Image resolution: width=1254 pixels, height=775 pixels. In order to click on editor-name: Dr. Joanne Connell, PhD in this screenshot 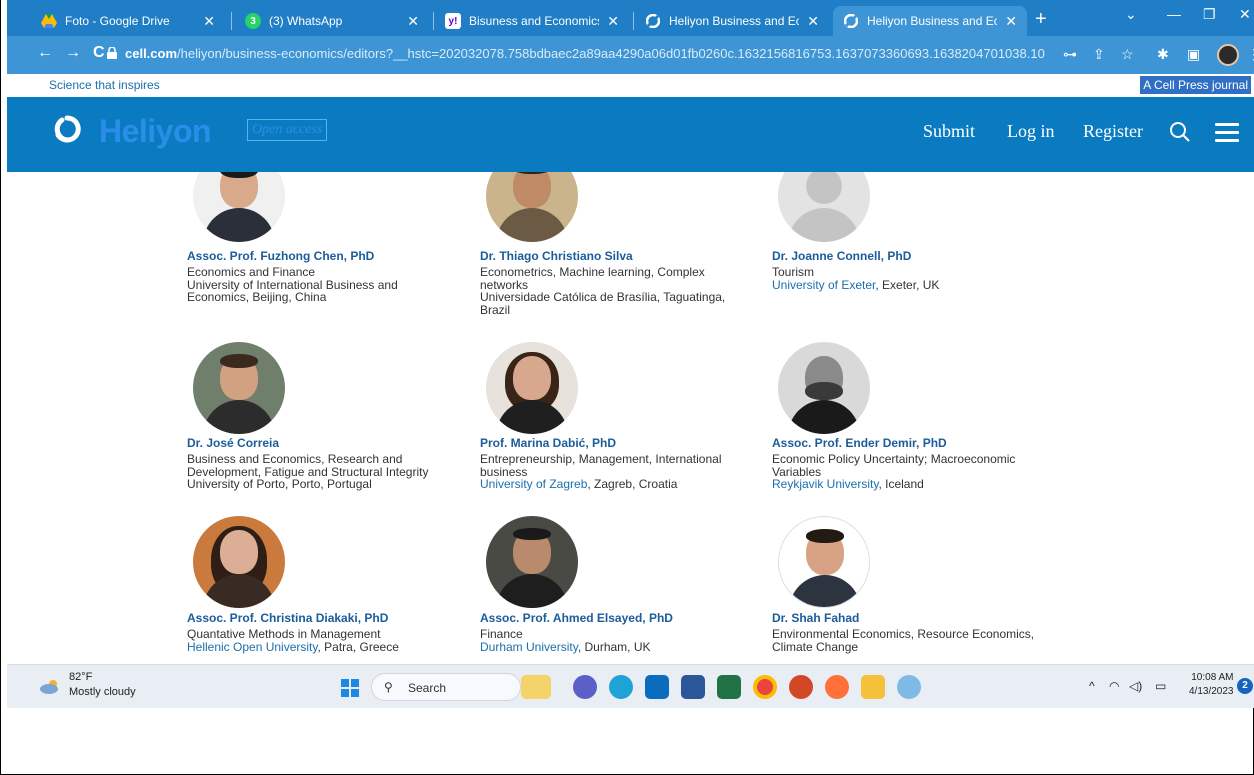, I will do `click(841, 256)`.